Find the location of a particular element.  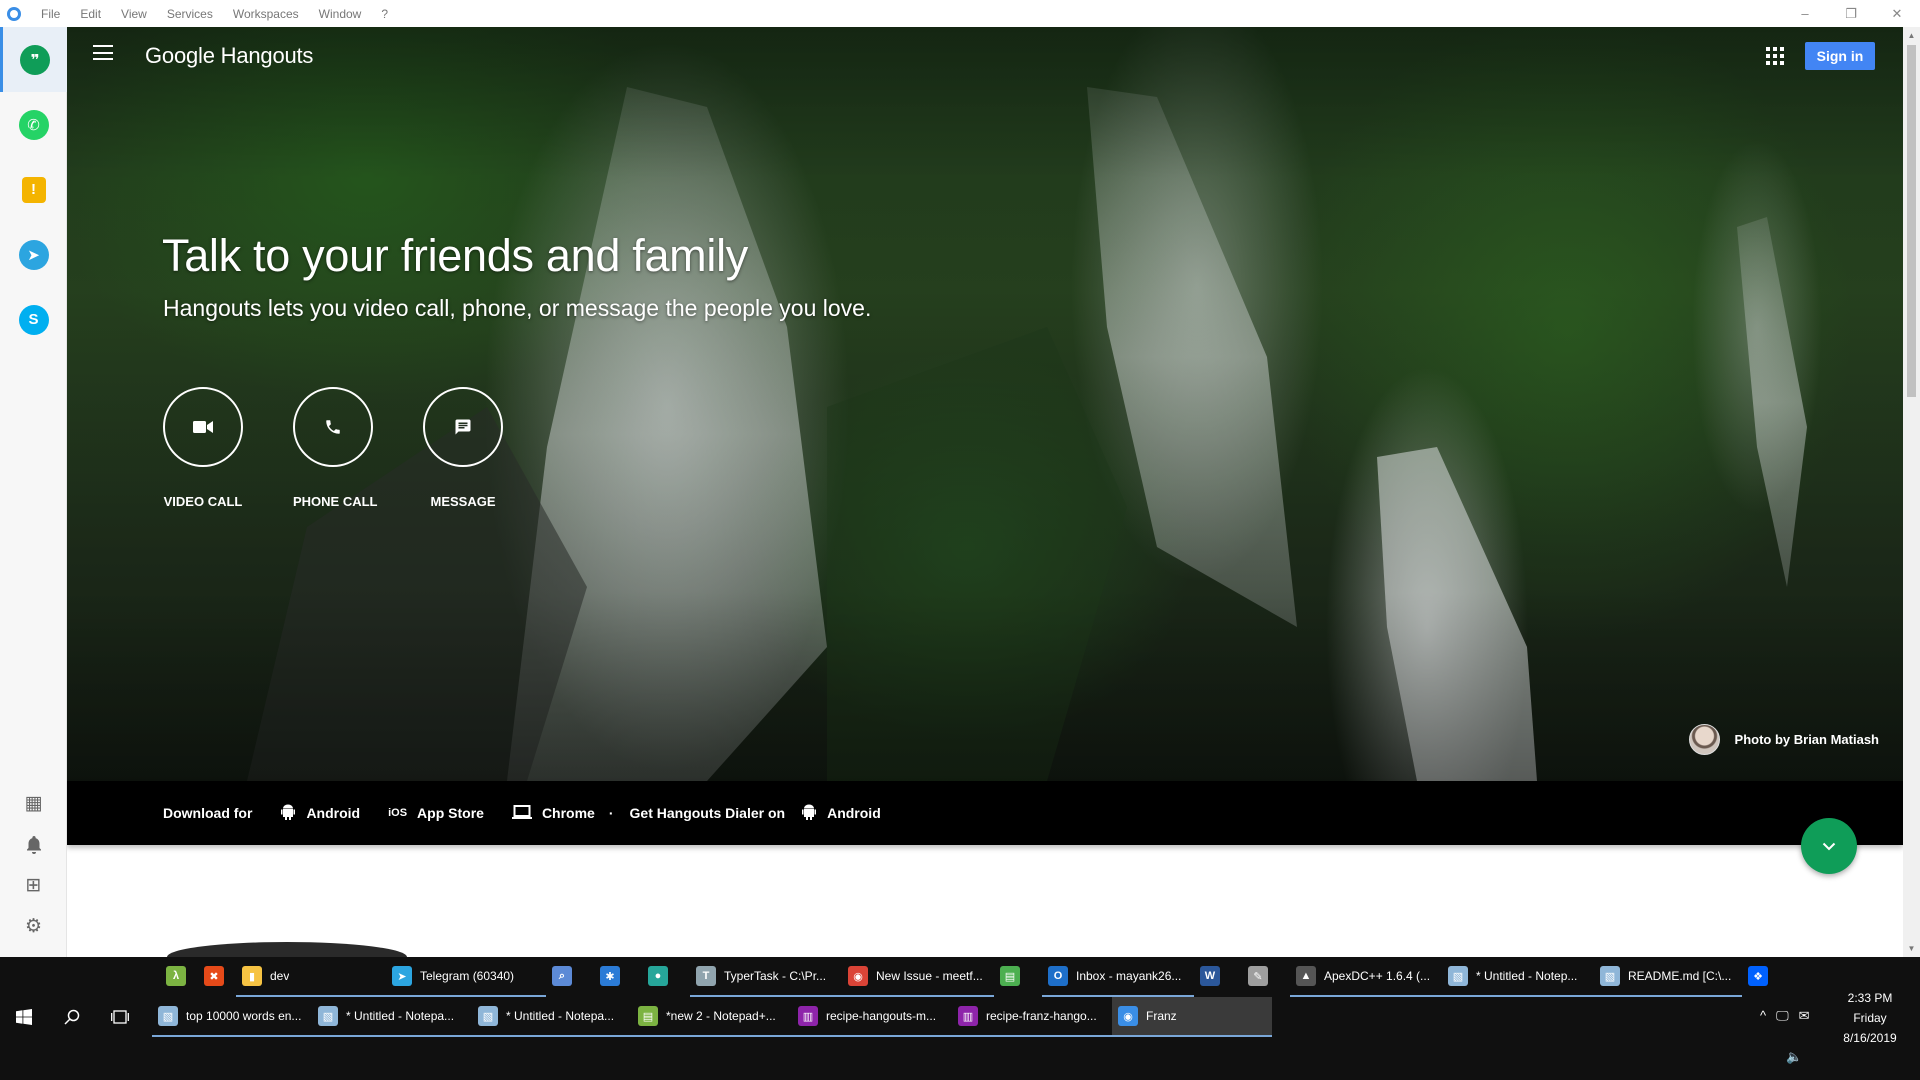

taskbar-button-label: dev is located at coordinates (280, 976).